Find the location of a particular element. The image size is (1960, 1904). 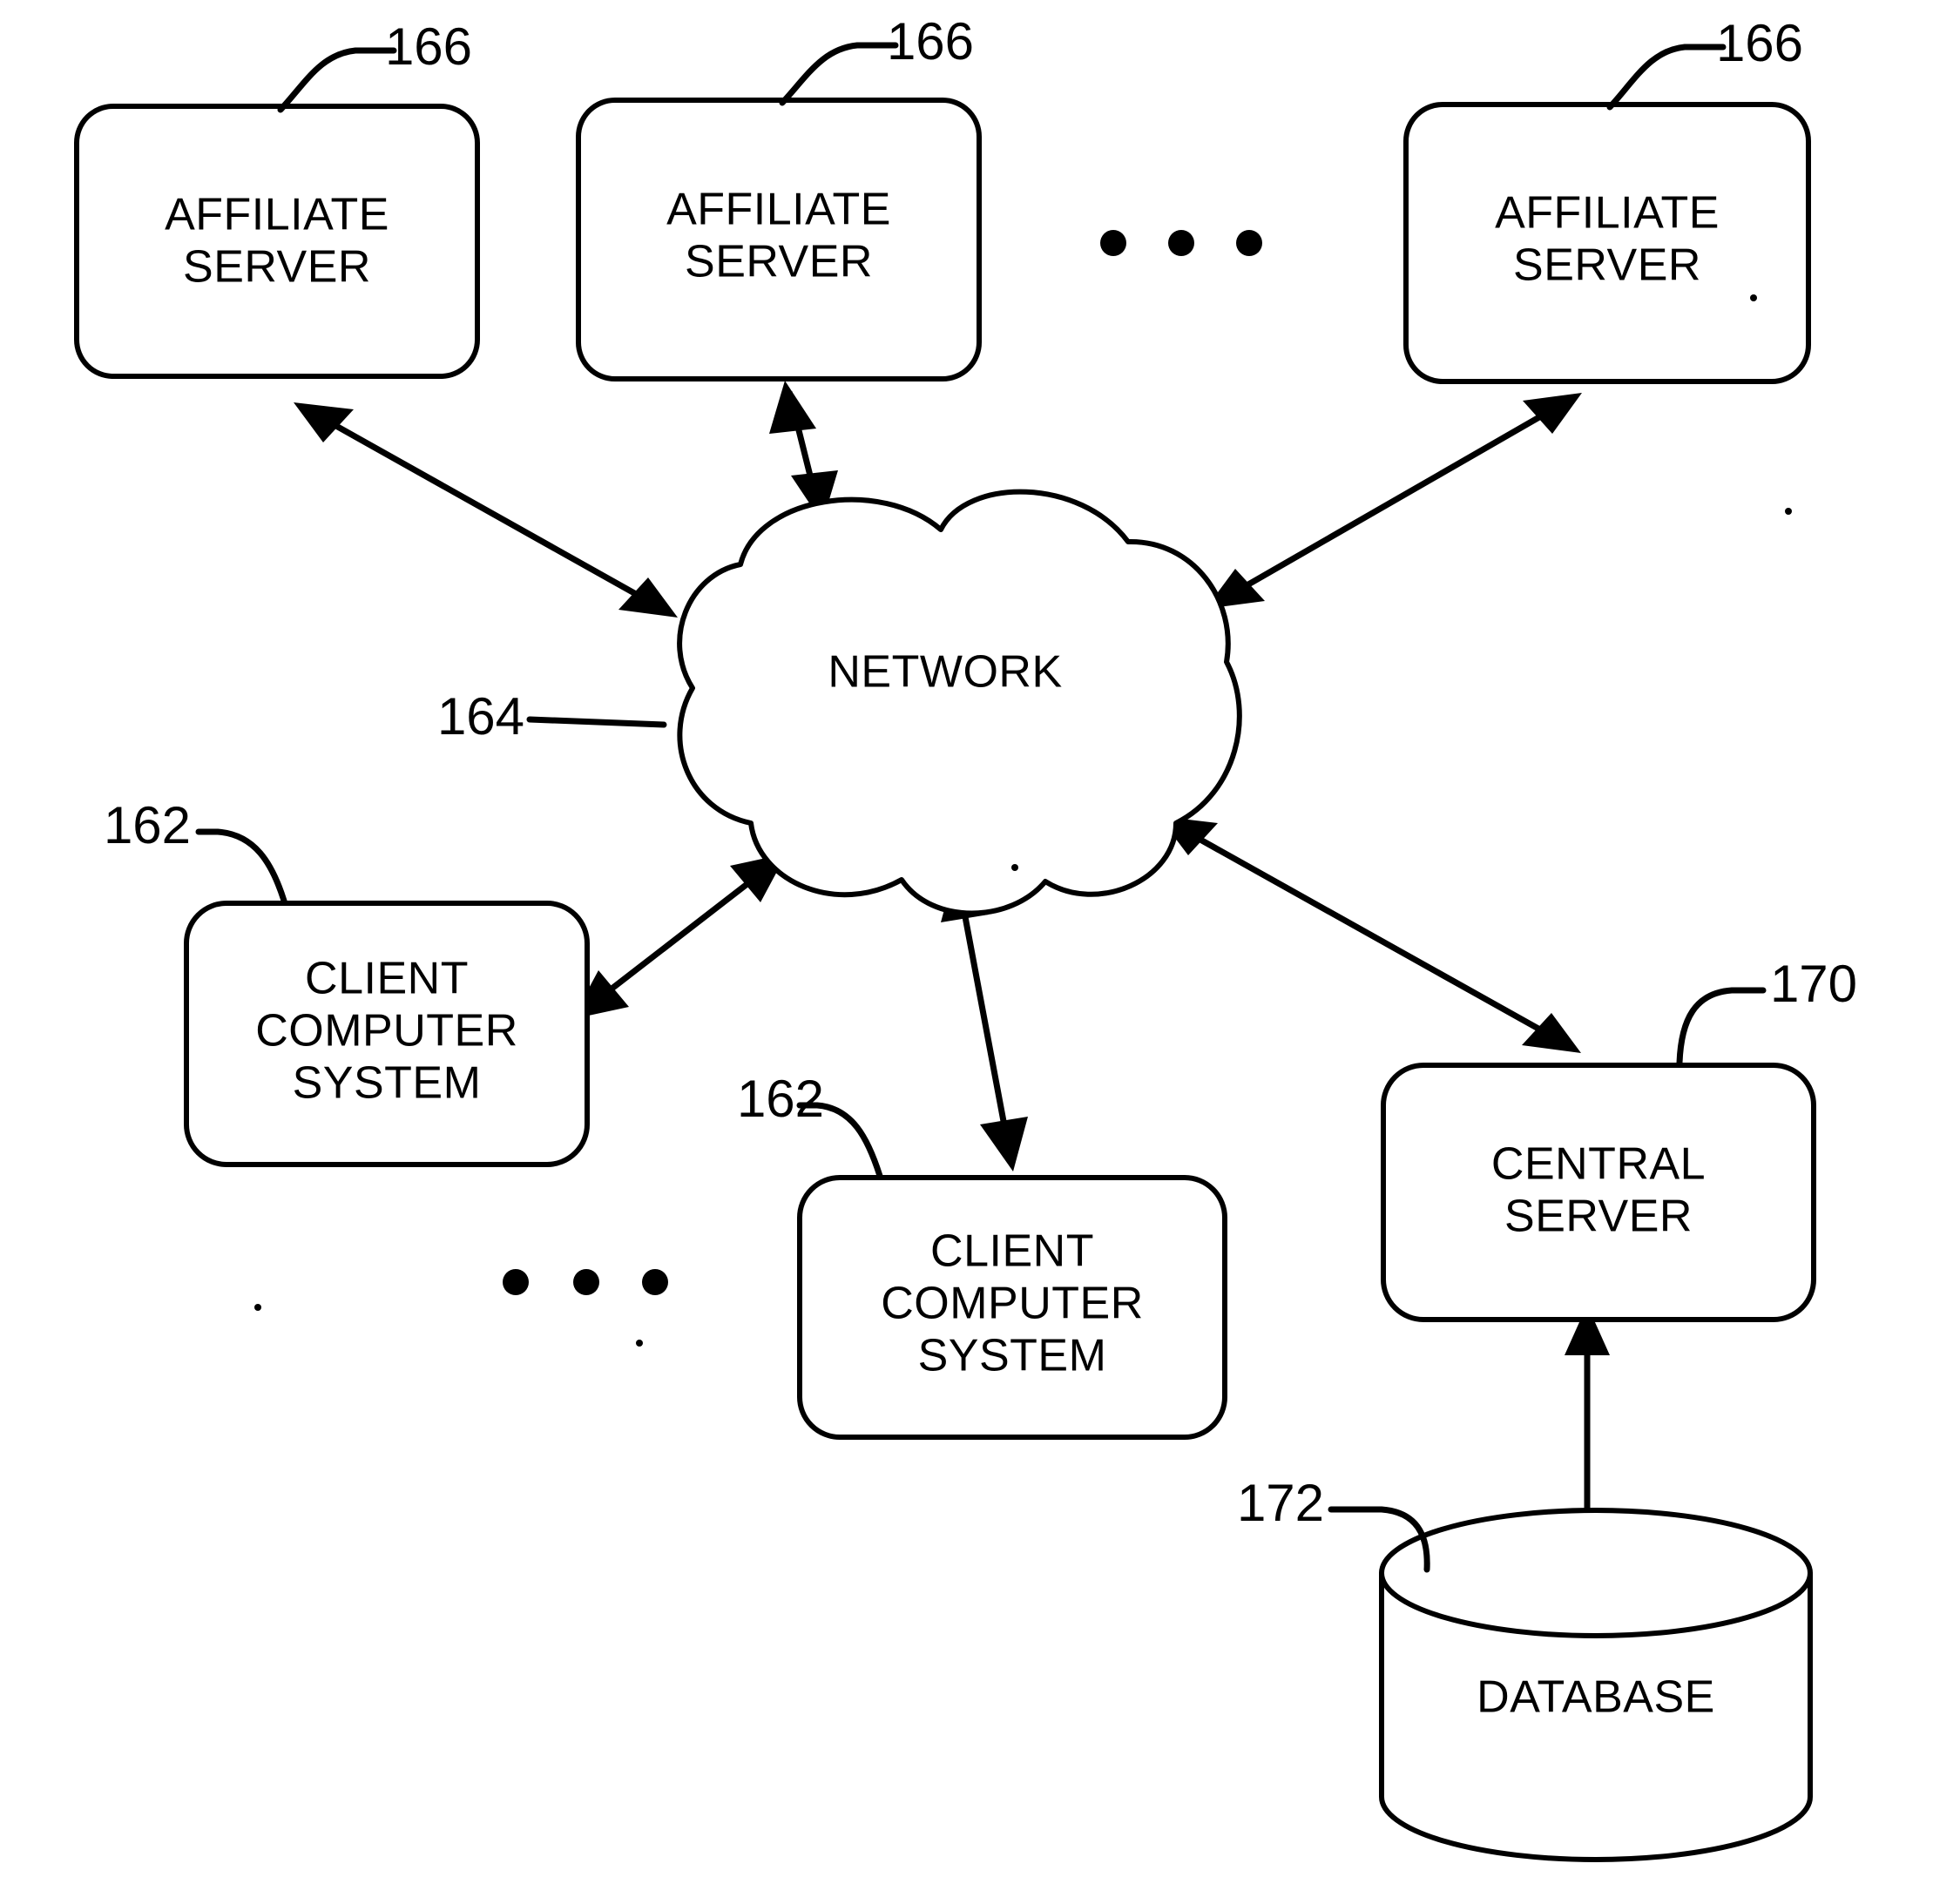

affiliate-server-2: AFFILIATE SERVER is located at coordinates (779, 239).